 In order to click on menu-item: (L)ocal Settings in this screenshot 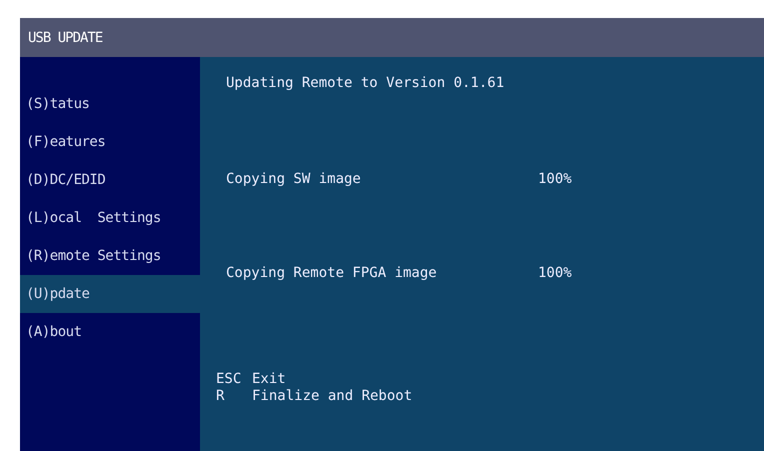, I will do `click(110, 218)`.